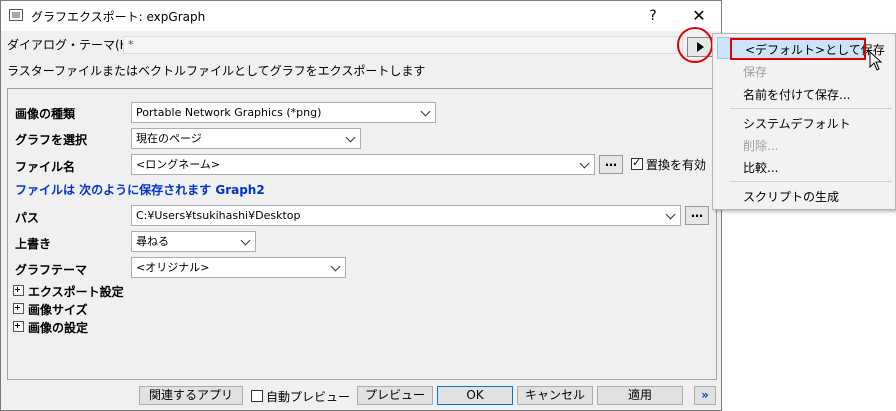 This screenshot has height=411, width=896. Describe the element at coordinates (699, 16) in the screenshot. I see `close-button: ✕` at that location.